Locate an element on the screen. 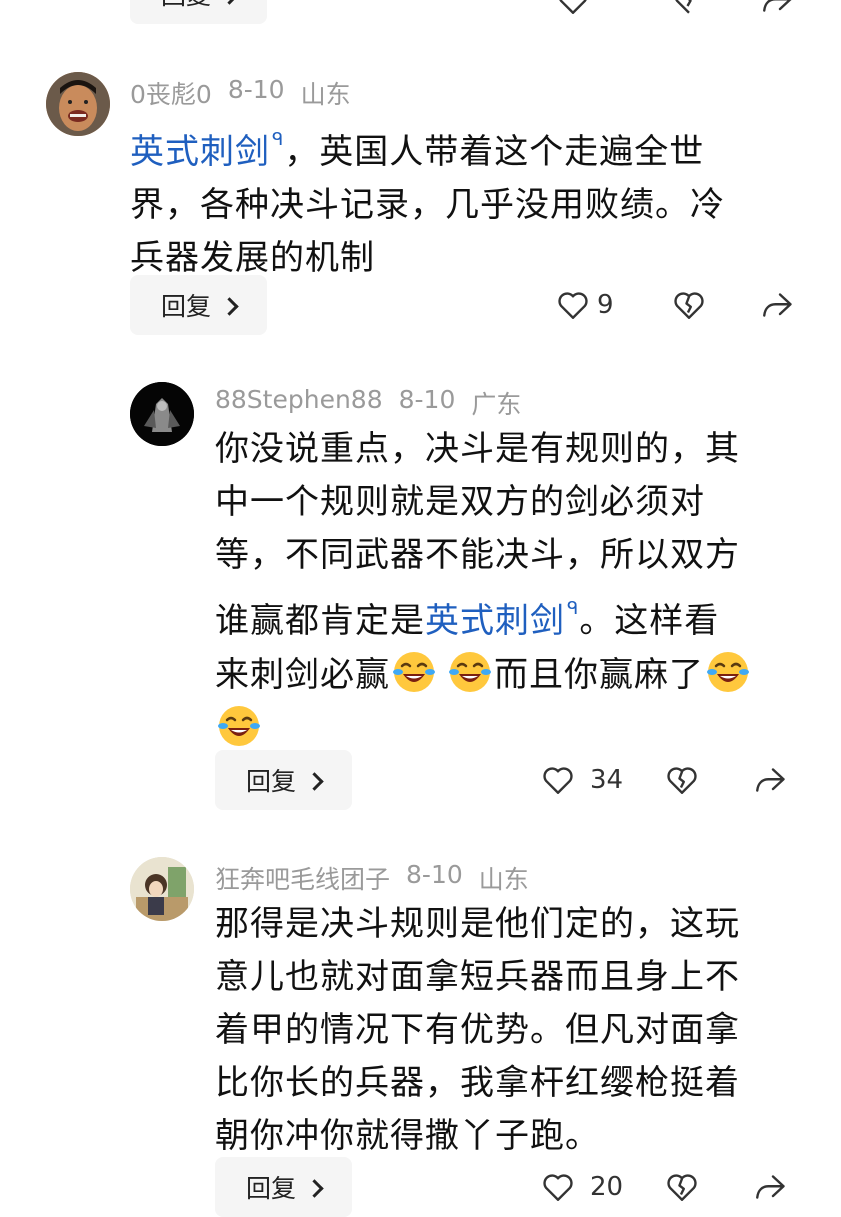 The width and height of the screenshot is (841, 1217). comment-actions: 20 is located at coordinates (664, 1187).